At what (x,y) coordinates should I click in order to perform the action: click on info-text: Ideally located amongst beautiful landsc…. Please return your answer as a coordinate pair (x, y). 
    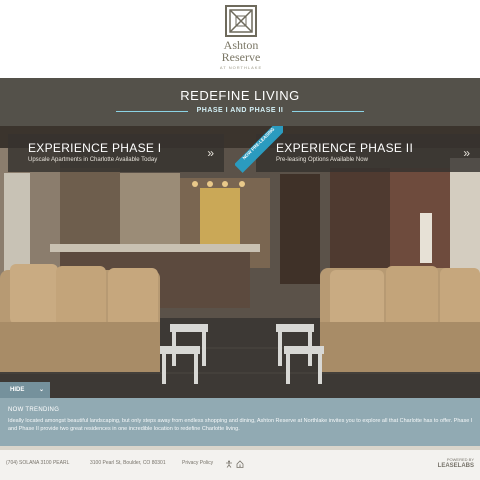
    Looking at the image, I should click on (240, 425).